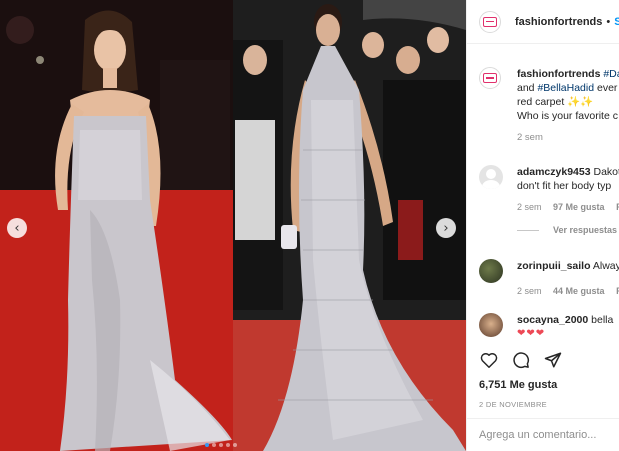  Describe the element at coordinates (528, 230) in the screenshot. I see `replies-divider` at that location.